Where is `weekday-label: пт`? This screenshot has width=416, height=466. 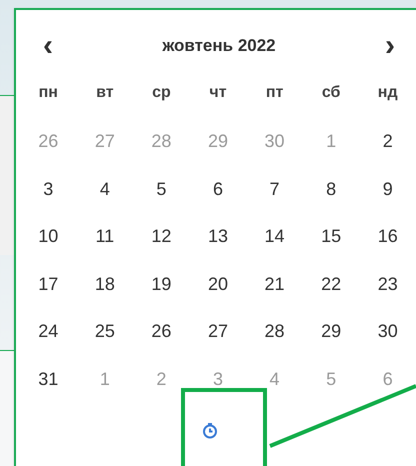 weekday-label: пт is located at coordinates (275, 93).